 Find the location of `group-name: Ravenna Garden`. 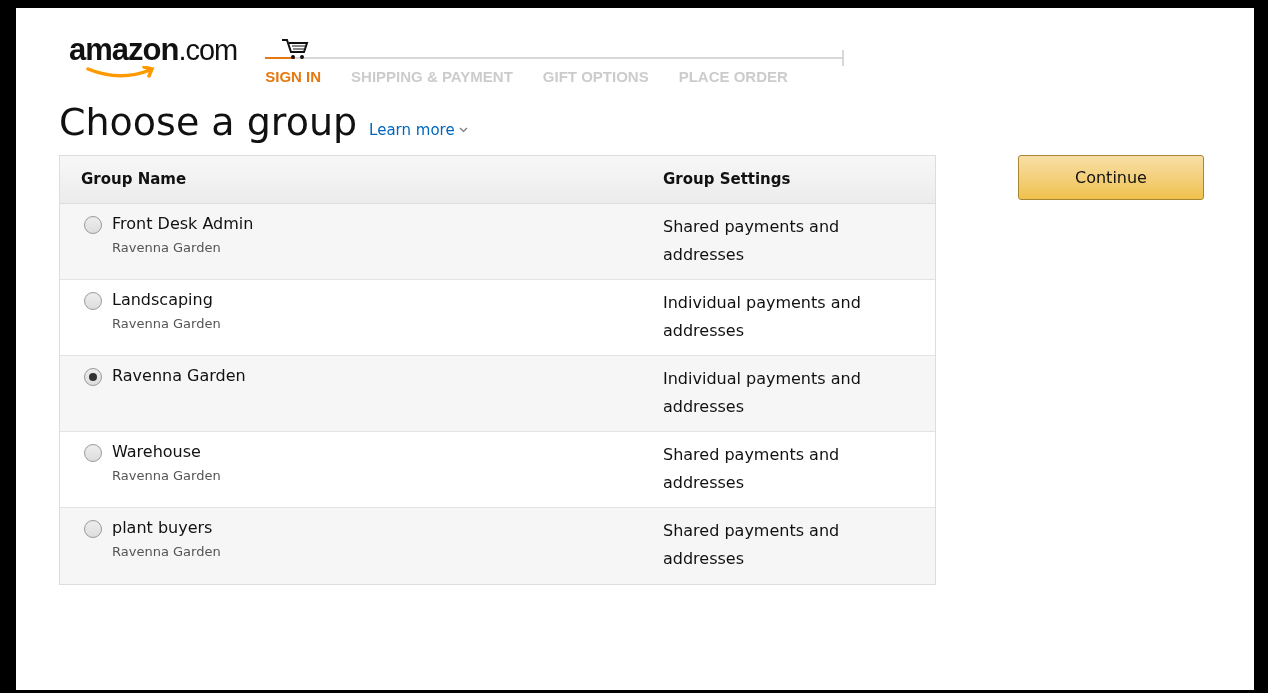

group-name: Ravenna Garden is located at coordinates (179, 376).